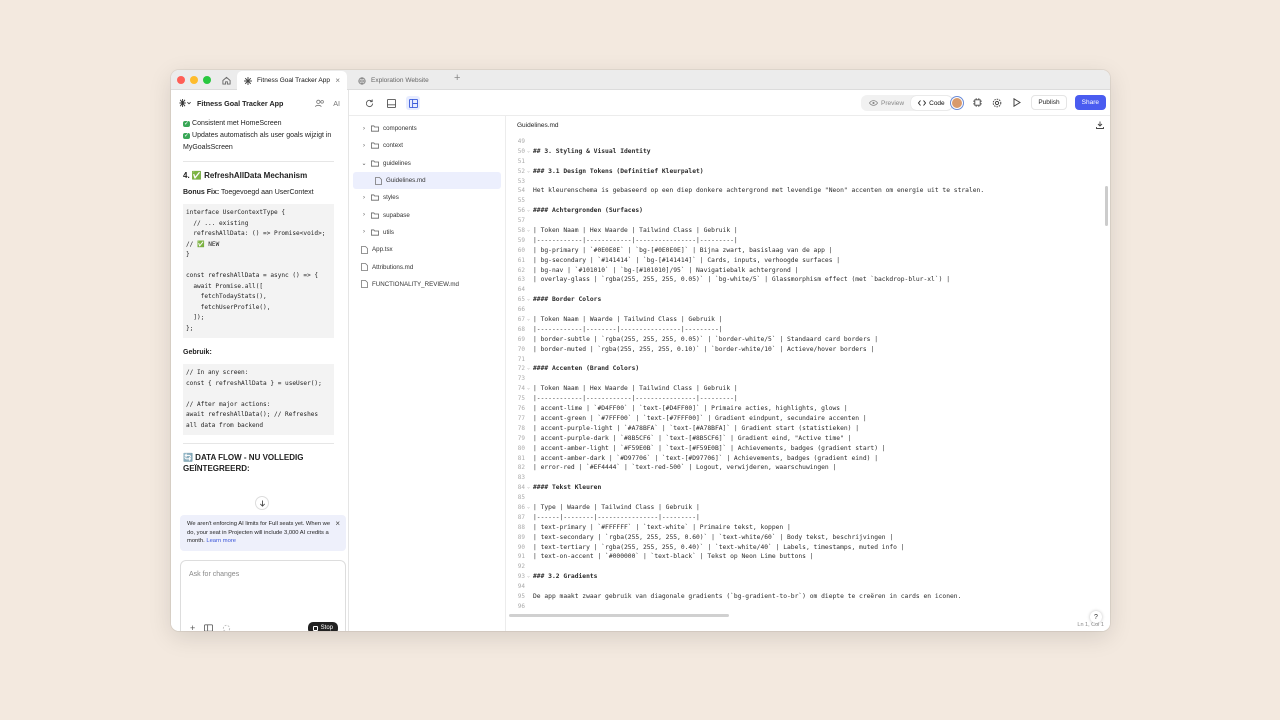 This screenshot has height=720, width=1280. What do you see at coordinates (521, 606) in the screenshot?
I see `line-number: 96` at bounding box center [521, 606].